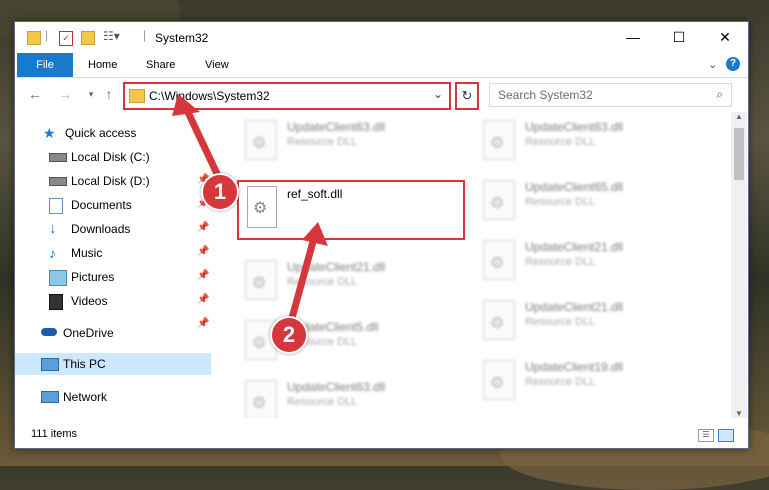 The image size is (769, 490). What do you see at coordinates (739, 413) in the screenshot?
I see `scroll-down-icon: ▼` at bounding box center [739, 413].